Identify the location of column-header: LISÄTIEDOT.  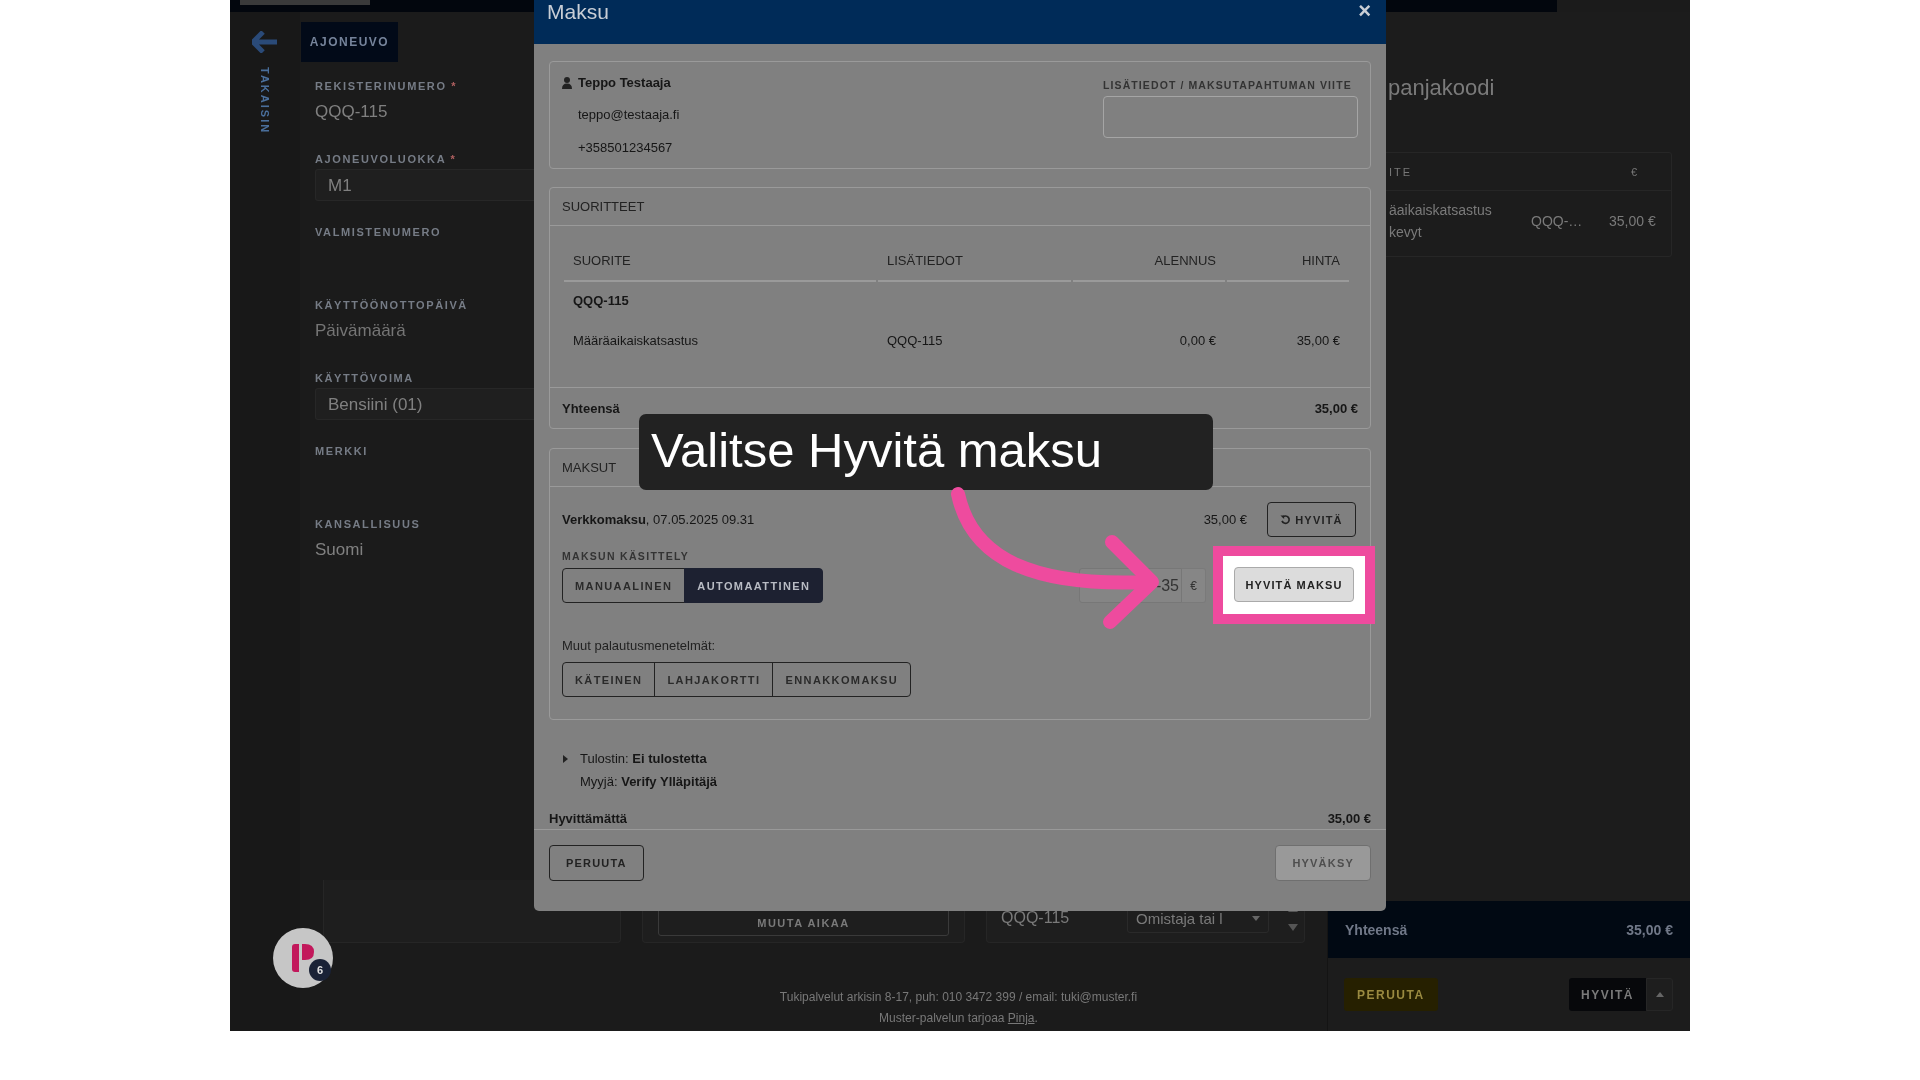
(974, 261).